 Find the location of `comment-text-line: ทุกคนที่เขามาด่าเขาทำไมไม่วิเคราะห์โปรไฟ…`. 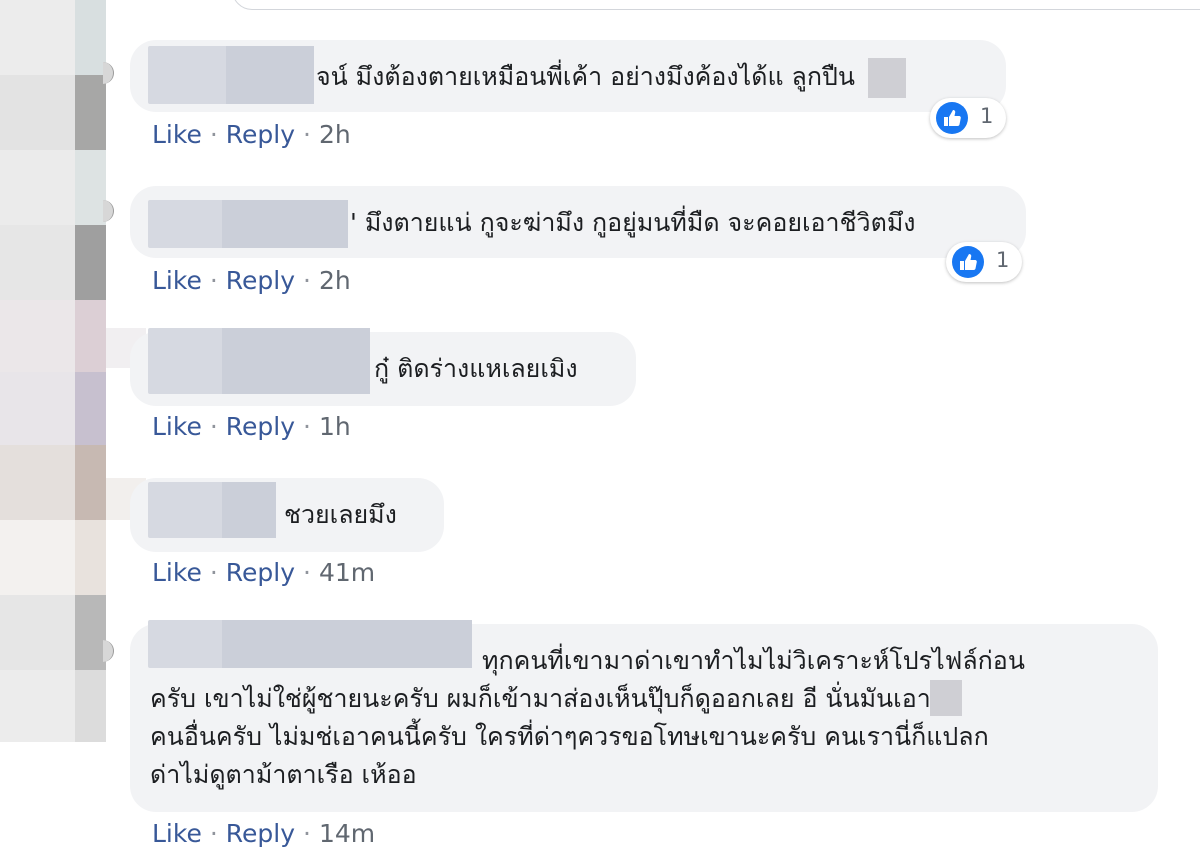

comment-text-line: ทุกคนที่เขามาด่าเขาทำไมไม่วิเคราะห์โปรไฟ… is located at coordinates (753, 660).